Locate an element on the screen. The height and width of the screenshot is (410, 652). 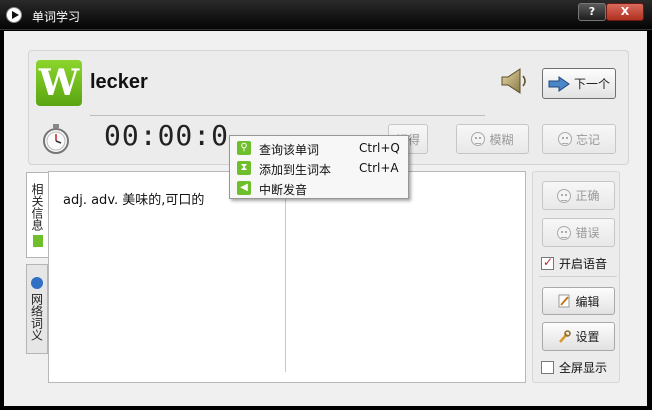
tab-web-meaning: 网络词义 is located at coordinates (37, 309).